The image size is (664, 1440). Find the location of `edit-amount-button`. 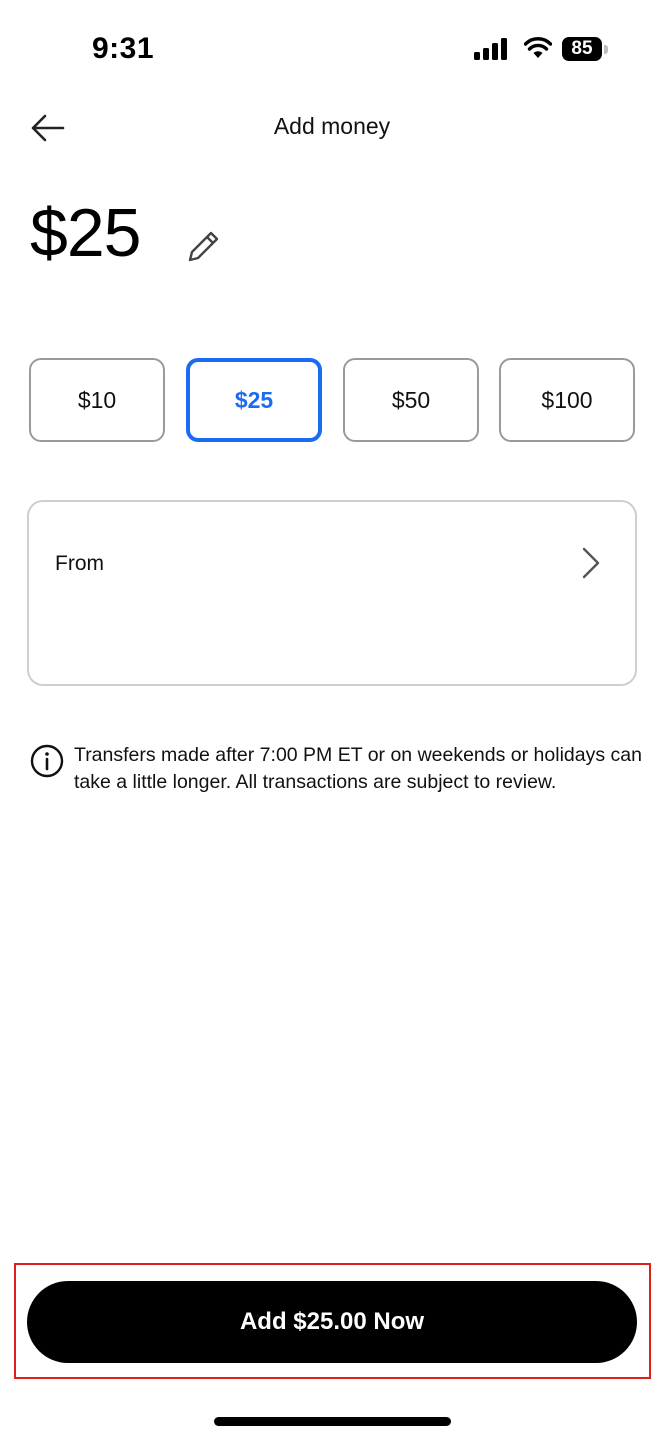

edit-amount-button is located at coordinates (204, 246).